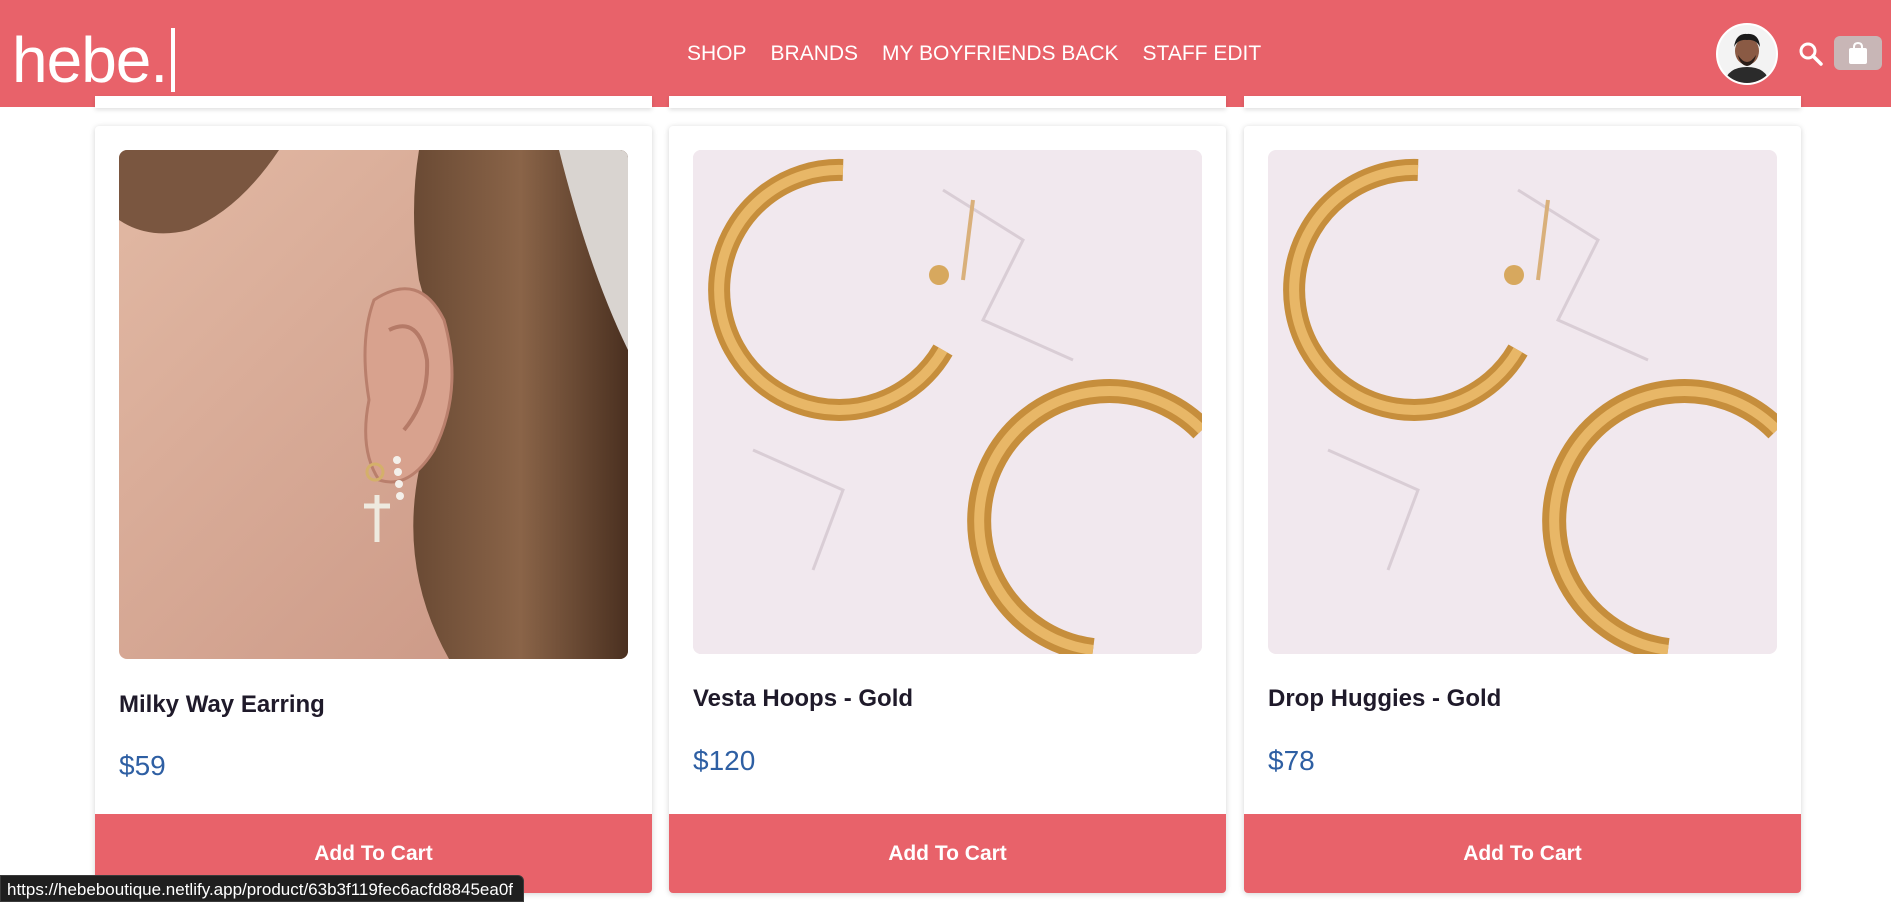 The width and height of the screenshot is (1891, 903). I want to click on nav-brands: BRANDS, so click(815, 54).